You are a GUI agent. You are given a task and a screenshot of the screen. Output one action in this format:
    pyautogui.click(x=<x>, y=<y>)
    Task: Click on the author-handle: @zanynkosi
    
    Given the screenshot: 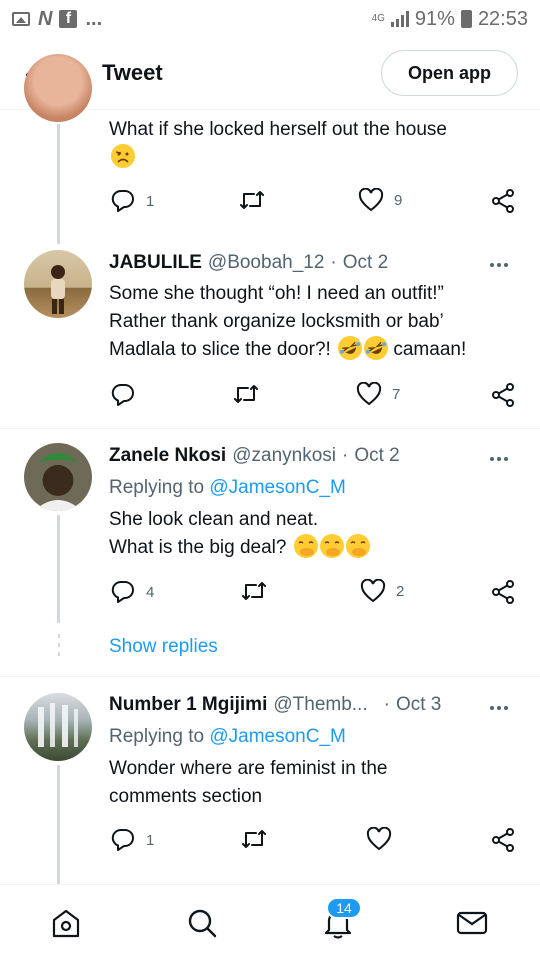 What is the action you would take?
    pyautogui.click(x=284, y=456)
    